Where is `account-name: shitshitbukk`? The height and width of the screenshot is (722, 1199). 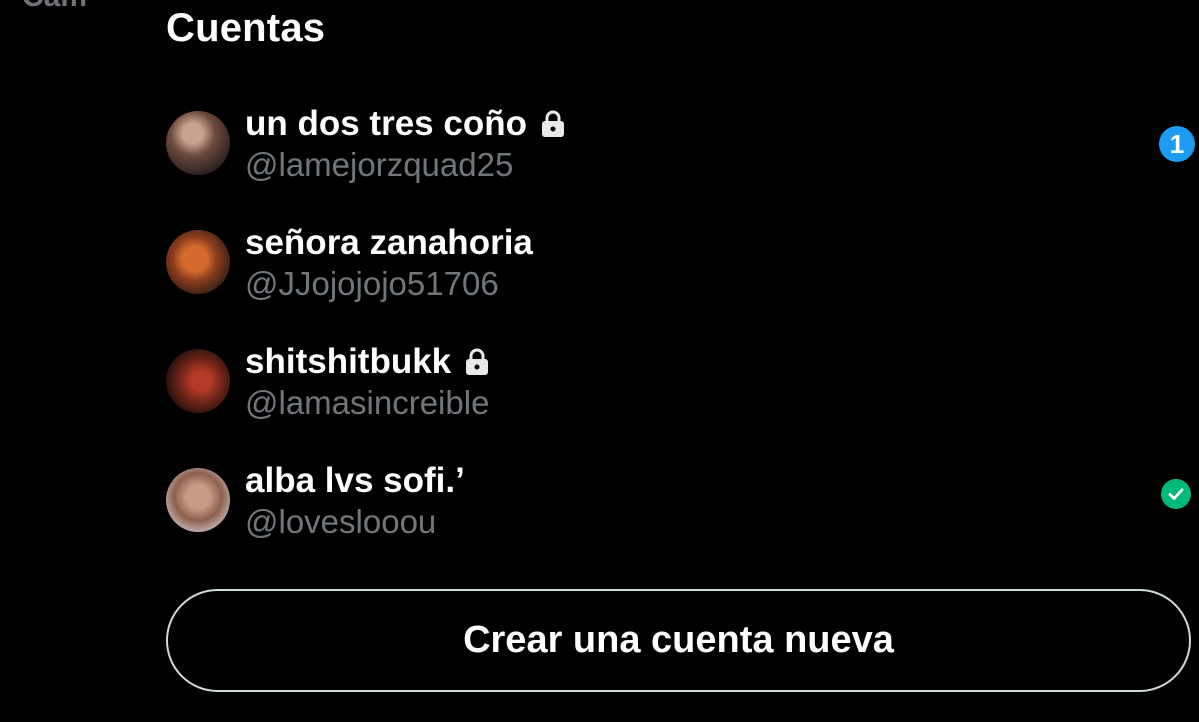 account-name: shitshitbukk is located at coordinates (348, 361).